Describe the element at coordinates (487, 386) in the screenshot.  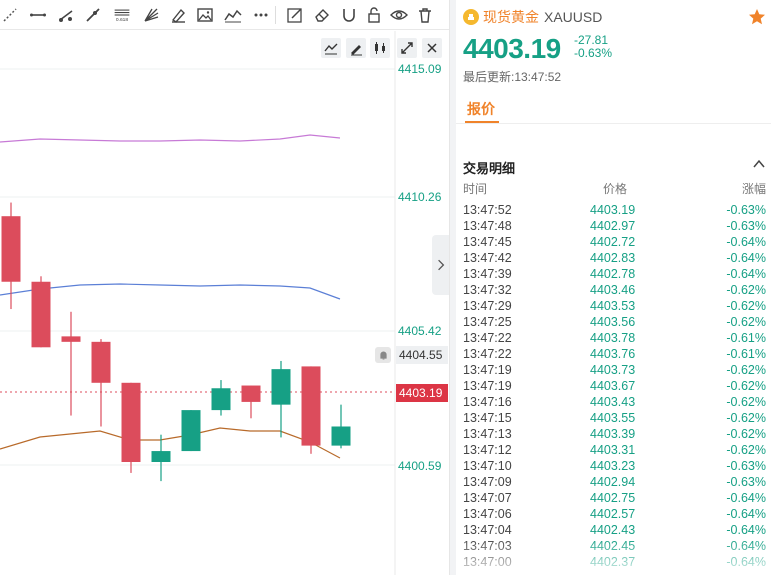
I see `trade-time: 13:47:19` at that location.